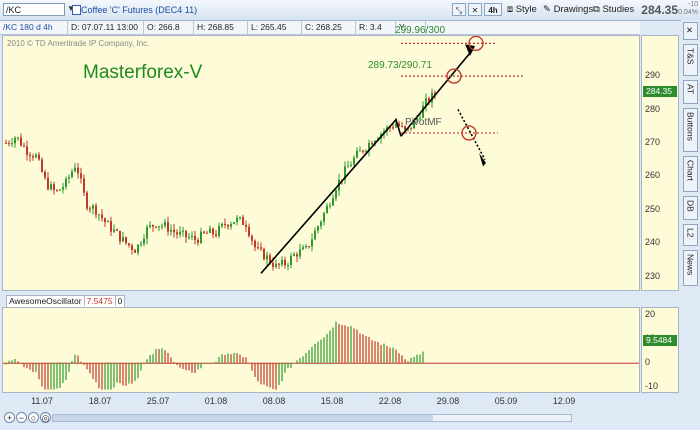 The height and width of the screenshot is (430, 700). Describe the element at coordinates (652, 386) in the screenshot. I see `osc-tick-label: -10` at that location.